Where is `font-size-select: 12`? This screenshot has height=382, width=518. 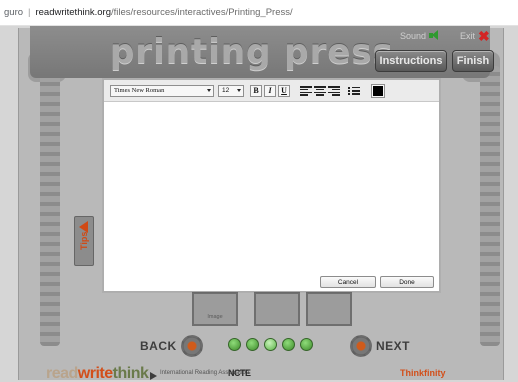 font-size-select: 12 is located at coordinates (231, 91).